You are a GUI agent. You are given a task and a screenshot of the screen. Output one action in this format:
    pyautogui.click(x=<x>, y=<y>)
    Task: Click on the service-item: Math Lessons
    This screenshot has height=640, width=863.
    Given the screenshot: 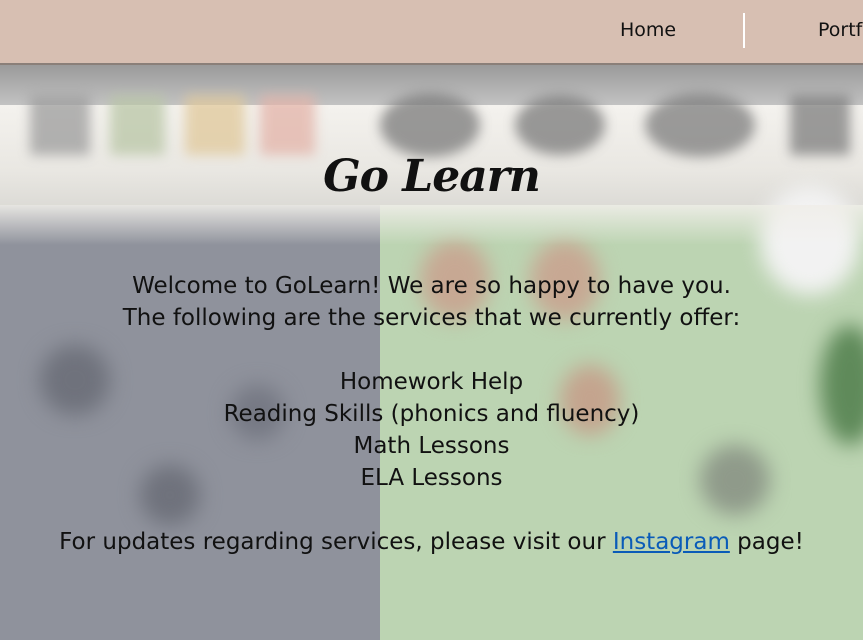 What is the action you would take?
    pyautogui.click(x=431, y=446)
    